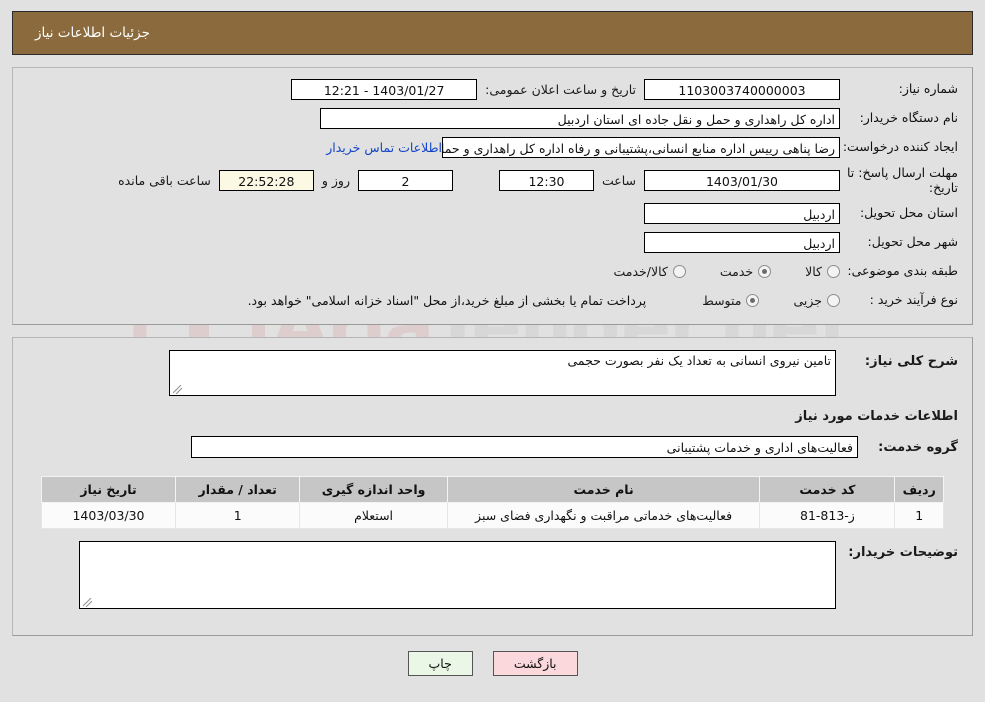 The image size is (985, 702). Describe the element at coordinates (919, 489) in the screenshot. I see `column-header-radif: ردیف` at that location.